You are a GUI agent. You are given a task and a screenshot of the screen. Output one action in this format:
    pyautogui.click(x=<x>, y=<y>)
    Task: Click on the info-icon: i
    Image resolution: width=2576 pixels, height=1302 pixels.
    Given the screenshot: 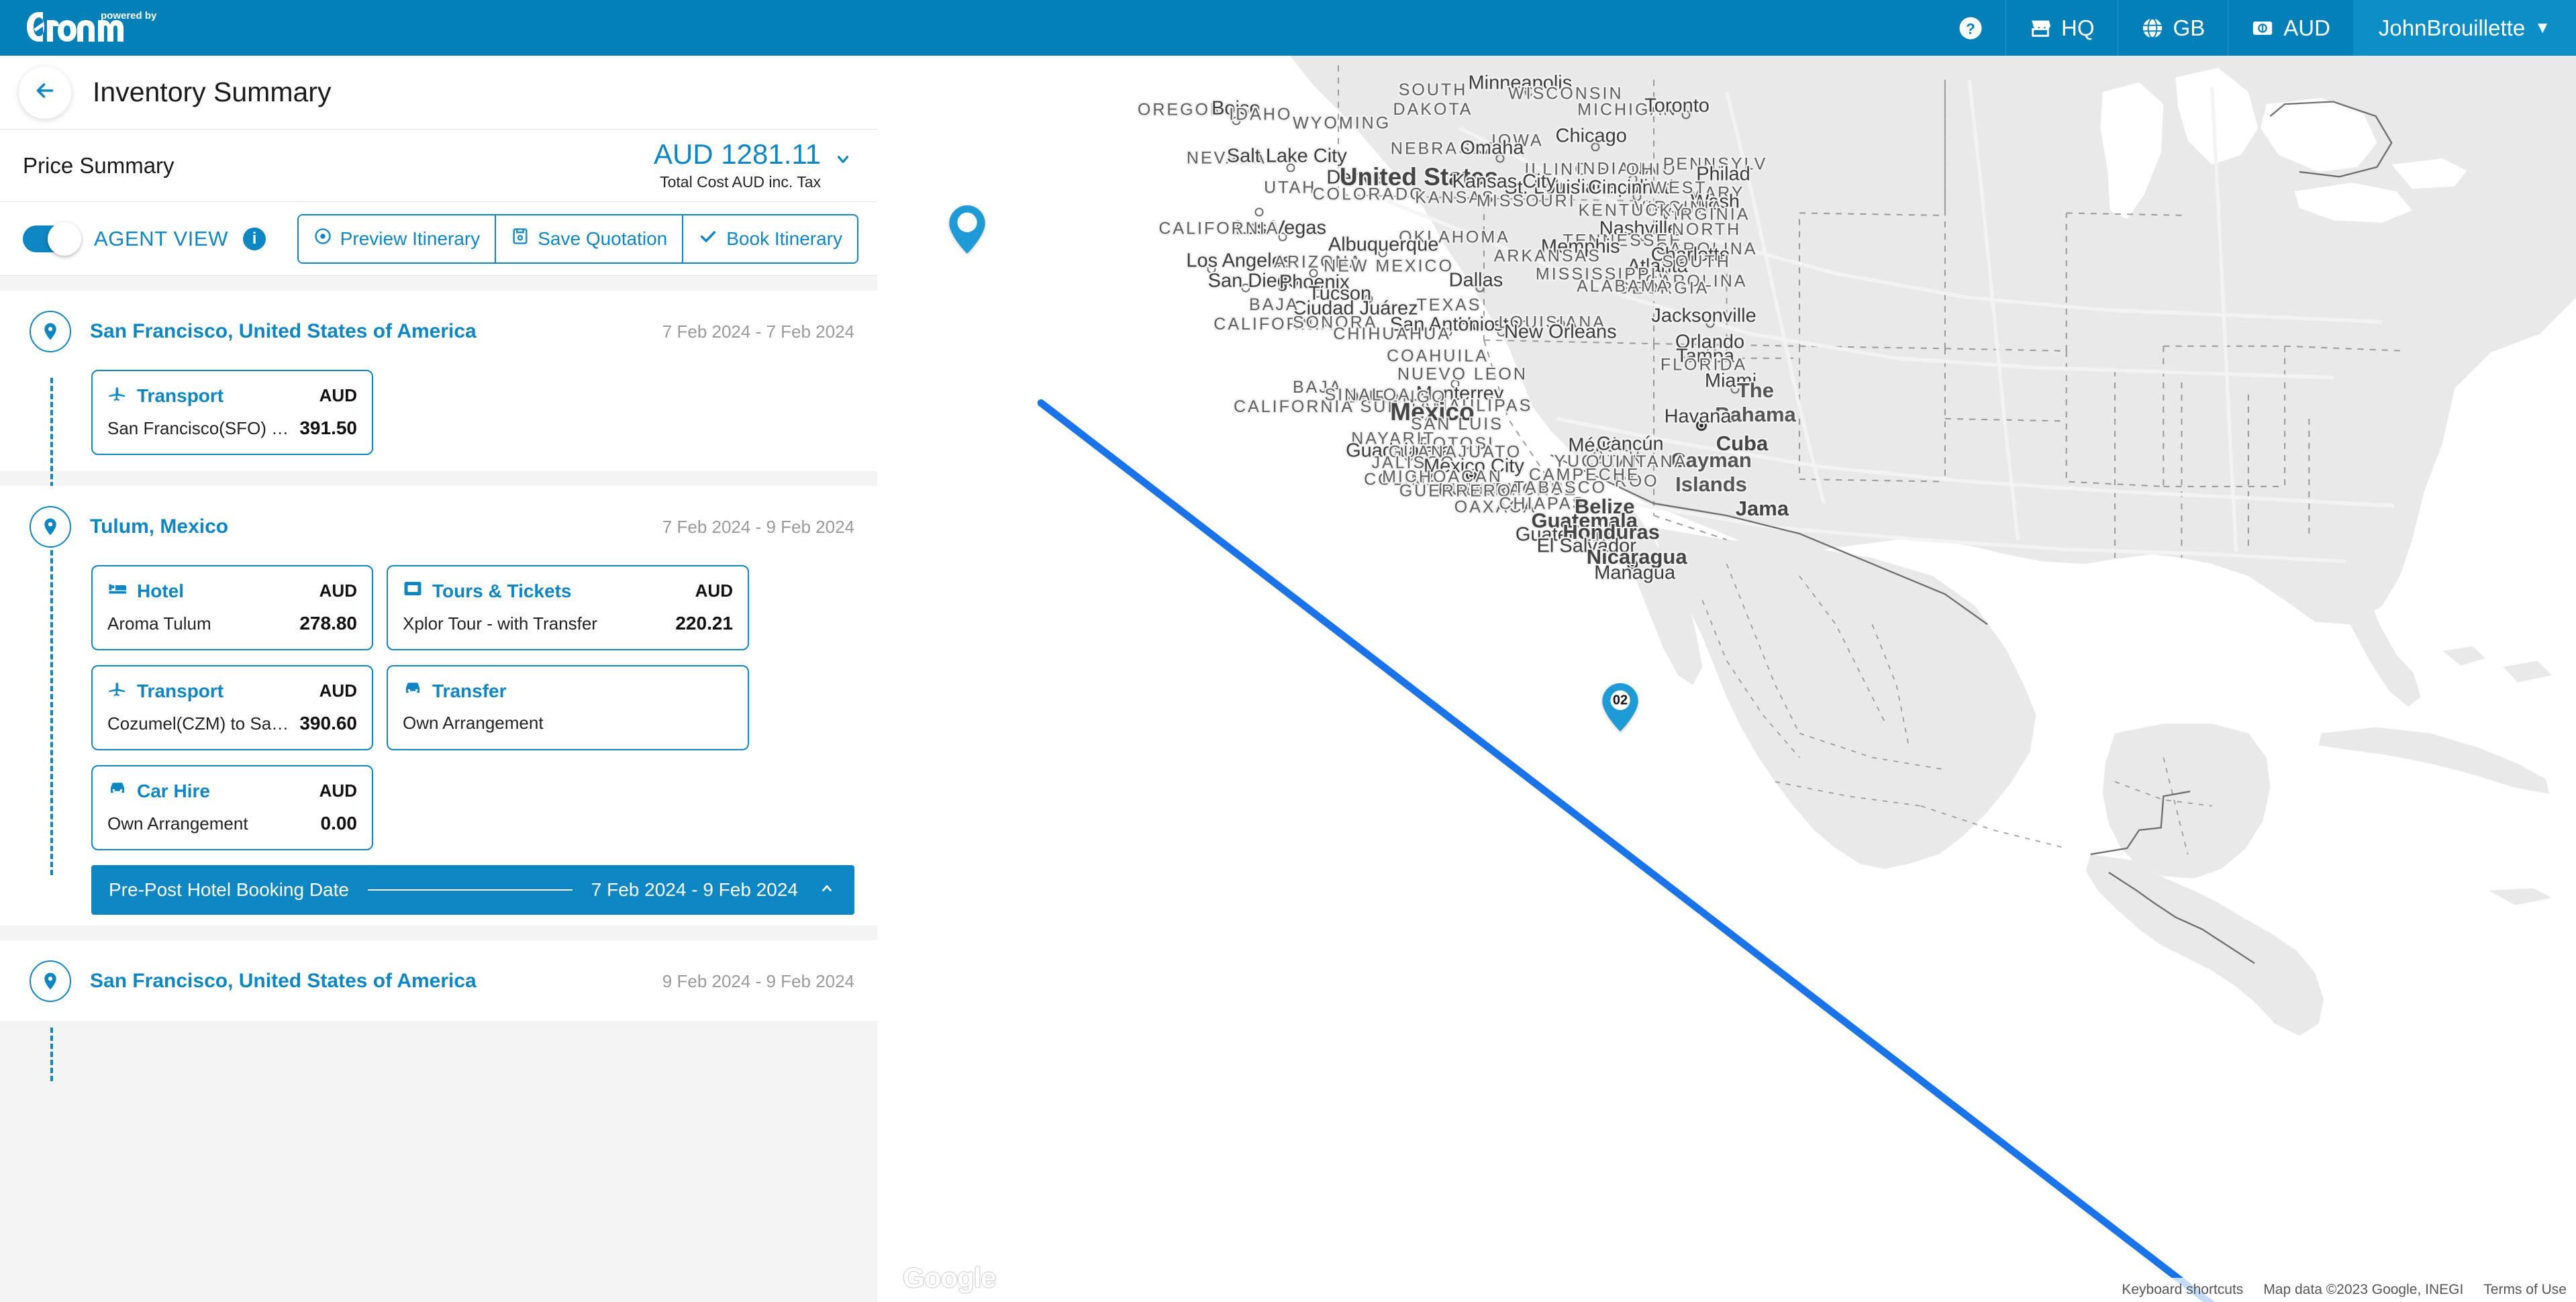 What is the action you would take?
    pyautogui.click(x=254, y=238)
    